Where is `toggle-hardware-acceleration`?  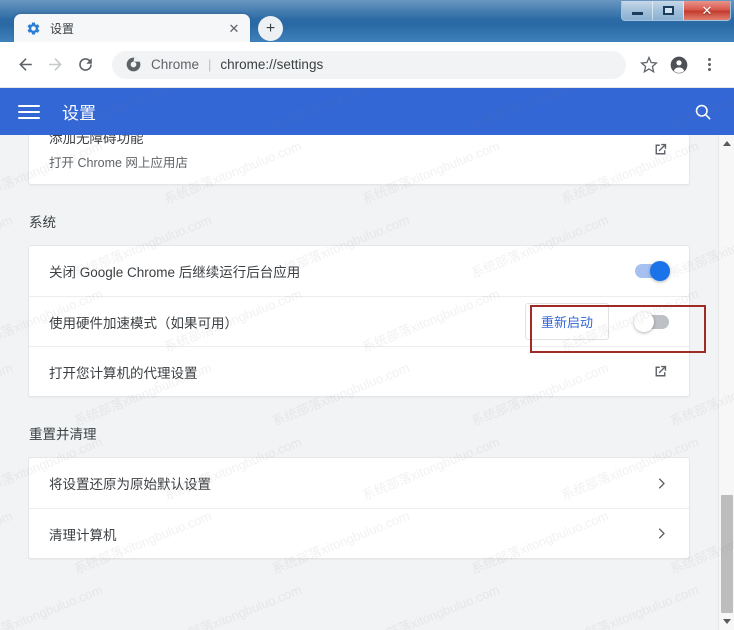 toggle-hardware-acceleration is located at coordinates (651, 321).